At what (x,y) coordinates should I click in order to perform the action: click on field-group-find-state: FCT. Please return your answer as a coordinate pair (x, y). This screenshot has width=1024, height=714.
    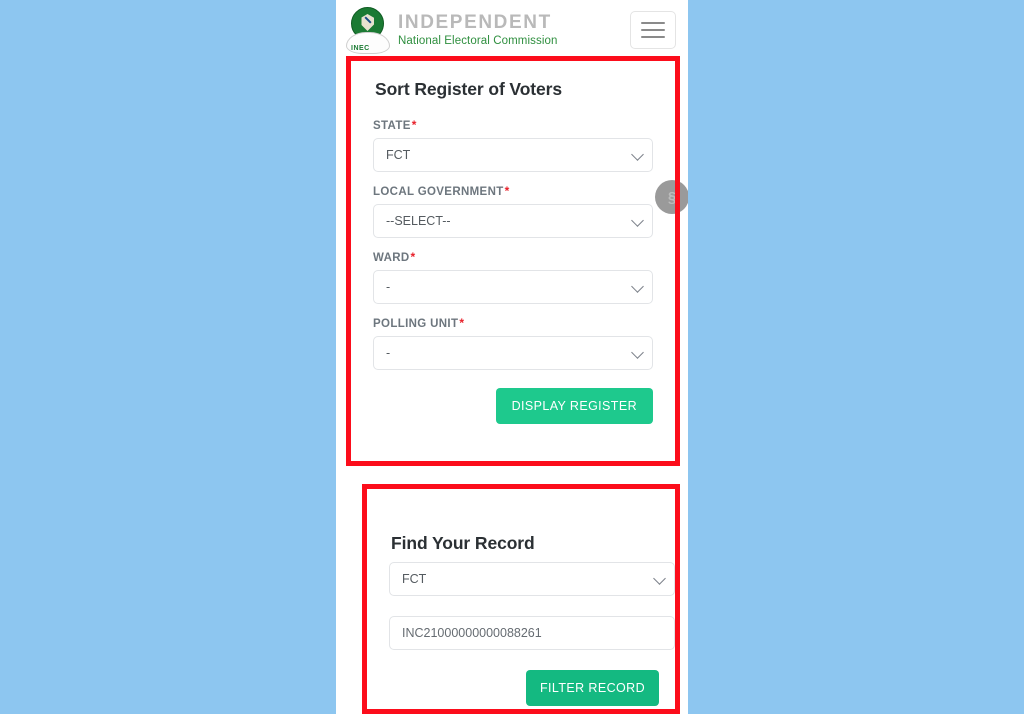
    Looking at the image, I should click on (524, 579).